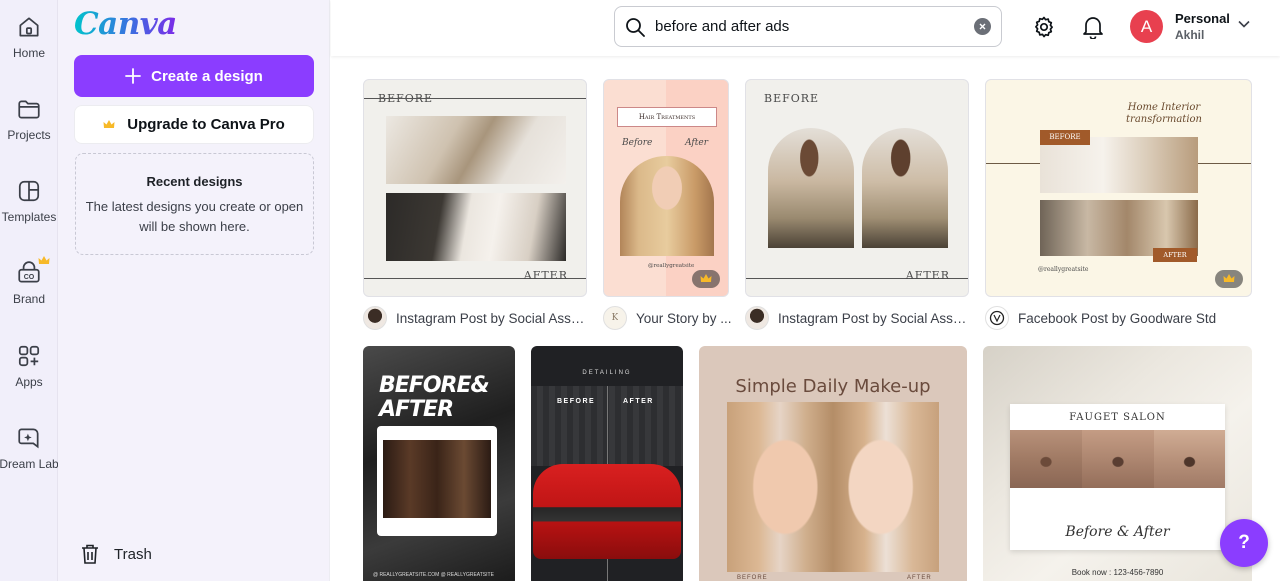  I want to click on card-text: Before, so click(637, 143).